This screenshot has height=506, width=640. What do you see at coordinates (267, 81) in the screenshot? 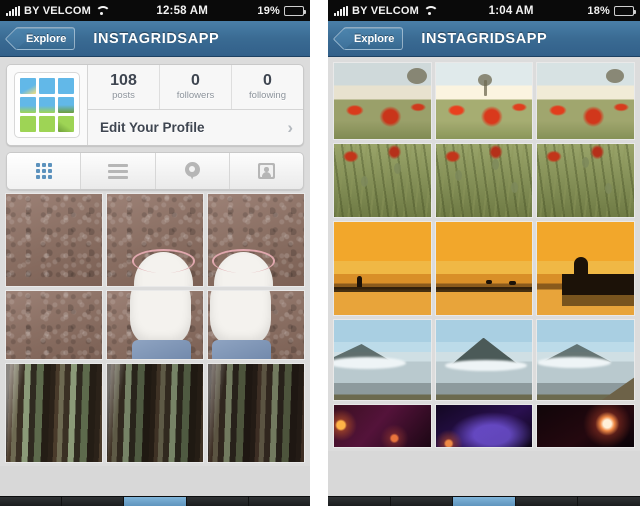
I see `following-count: 0` at bounding box center [267, 81].